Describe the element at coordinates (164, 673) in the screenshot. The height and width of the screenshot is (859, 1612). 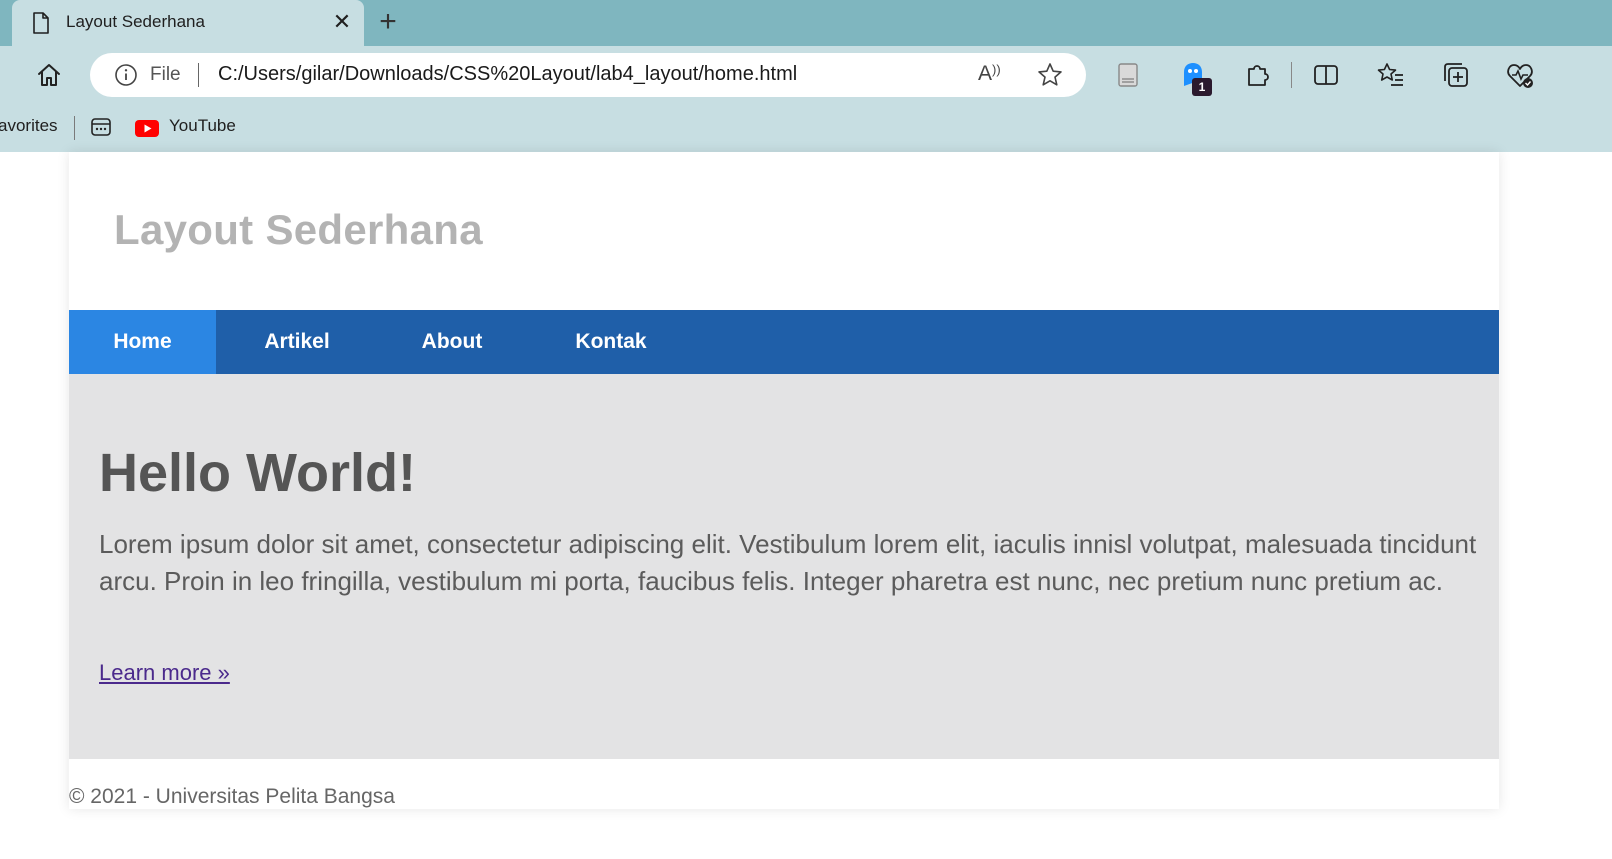
I see `learn-more-link: Learn more »` at that location.